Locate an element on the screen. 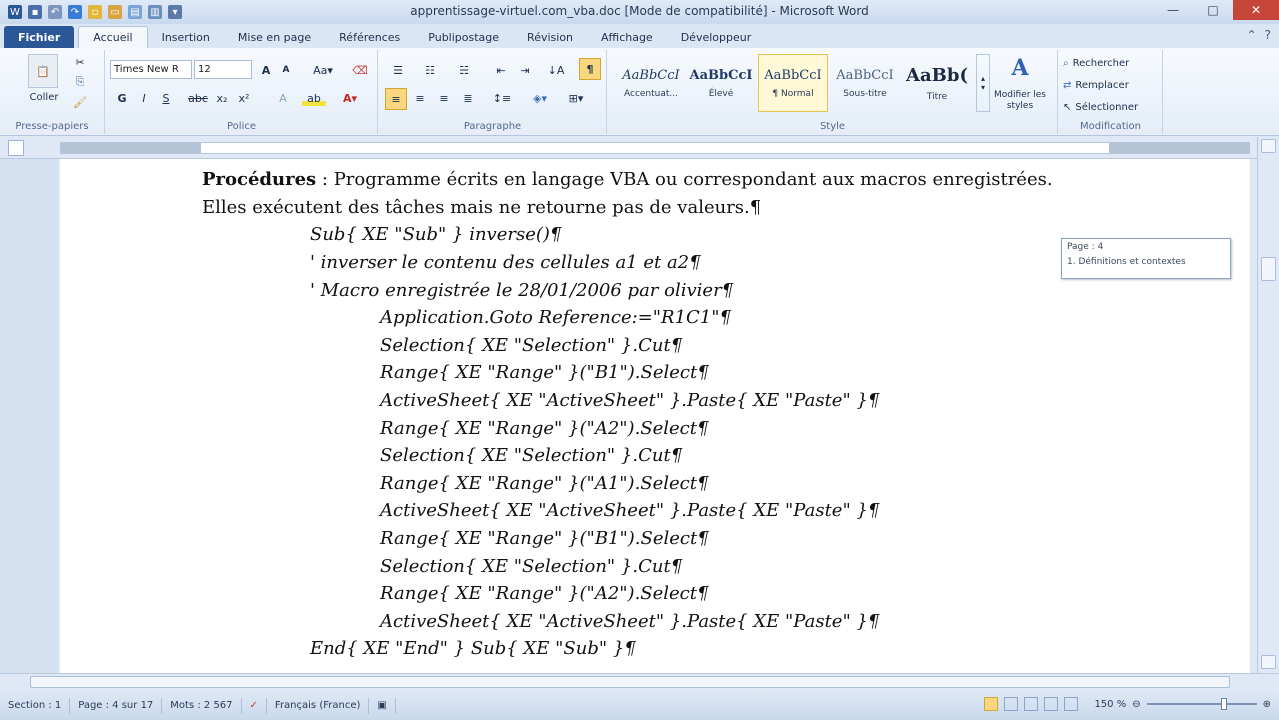 Image resolution: width=1279 pixels, height=720 pixels. bold-icon: G is located at coordinates (122, 98).